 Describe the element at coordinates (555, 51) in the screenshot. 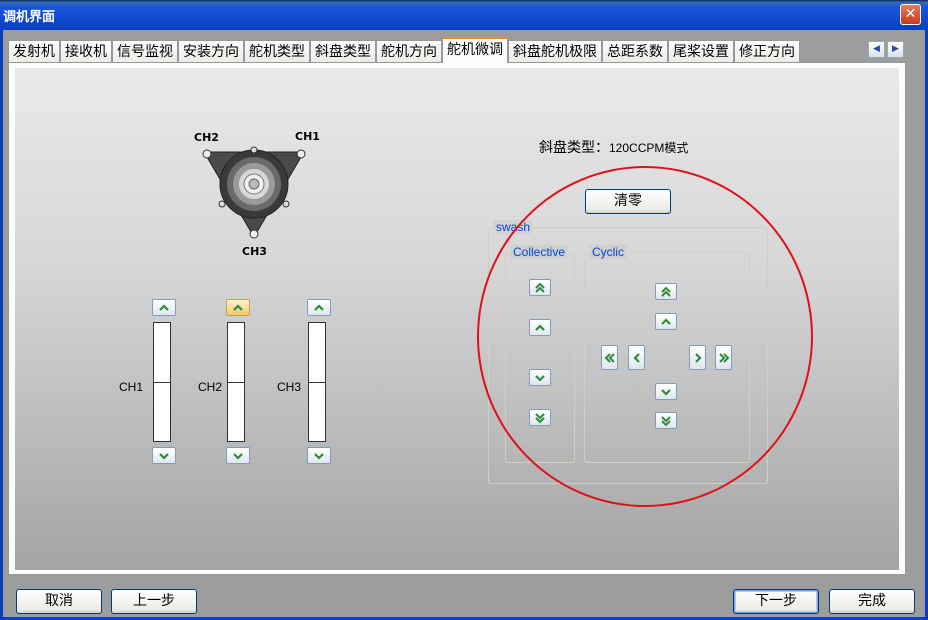

I see `tab-8: 斜盘舵机极限` at that location.